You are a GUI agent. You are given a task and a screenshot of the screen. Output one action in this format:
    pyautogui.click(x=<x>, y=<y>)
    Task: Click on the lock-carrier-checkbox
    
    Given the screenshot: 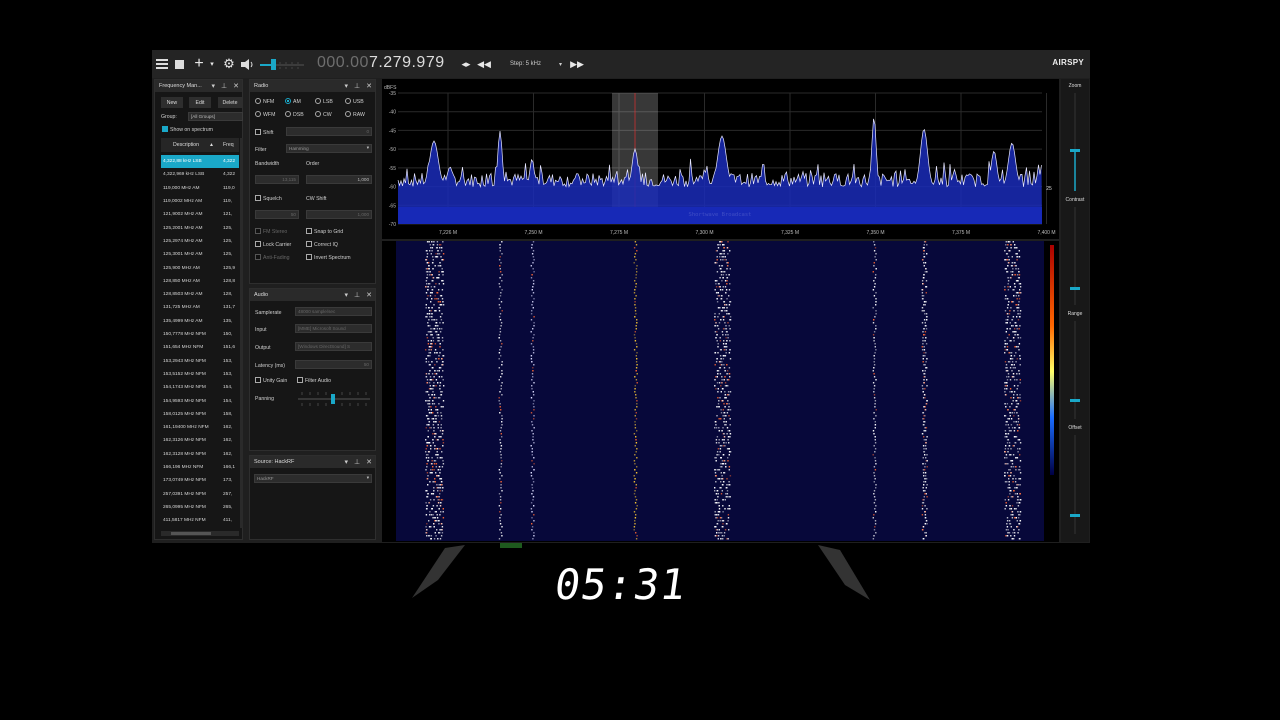 What is the action you would take?
    pyautogui.click(x=258, y=244)
    